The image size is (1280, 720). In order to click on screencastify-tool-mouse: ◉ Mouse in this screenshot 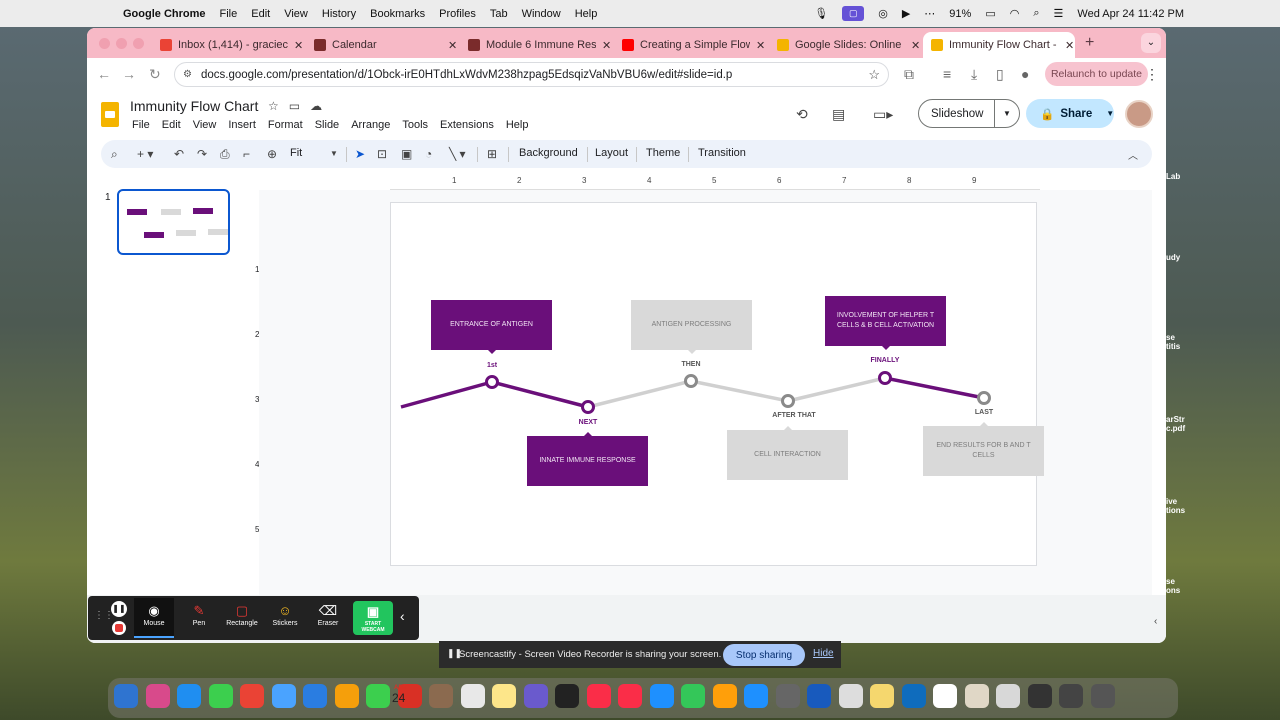, I will do `click(154, 618)`.